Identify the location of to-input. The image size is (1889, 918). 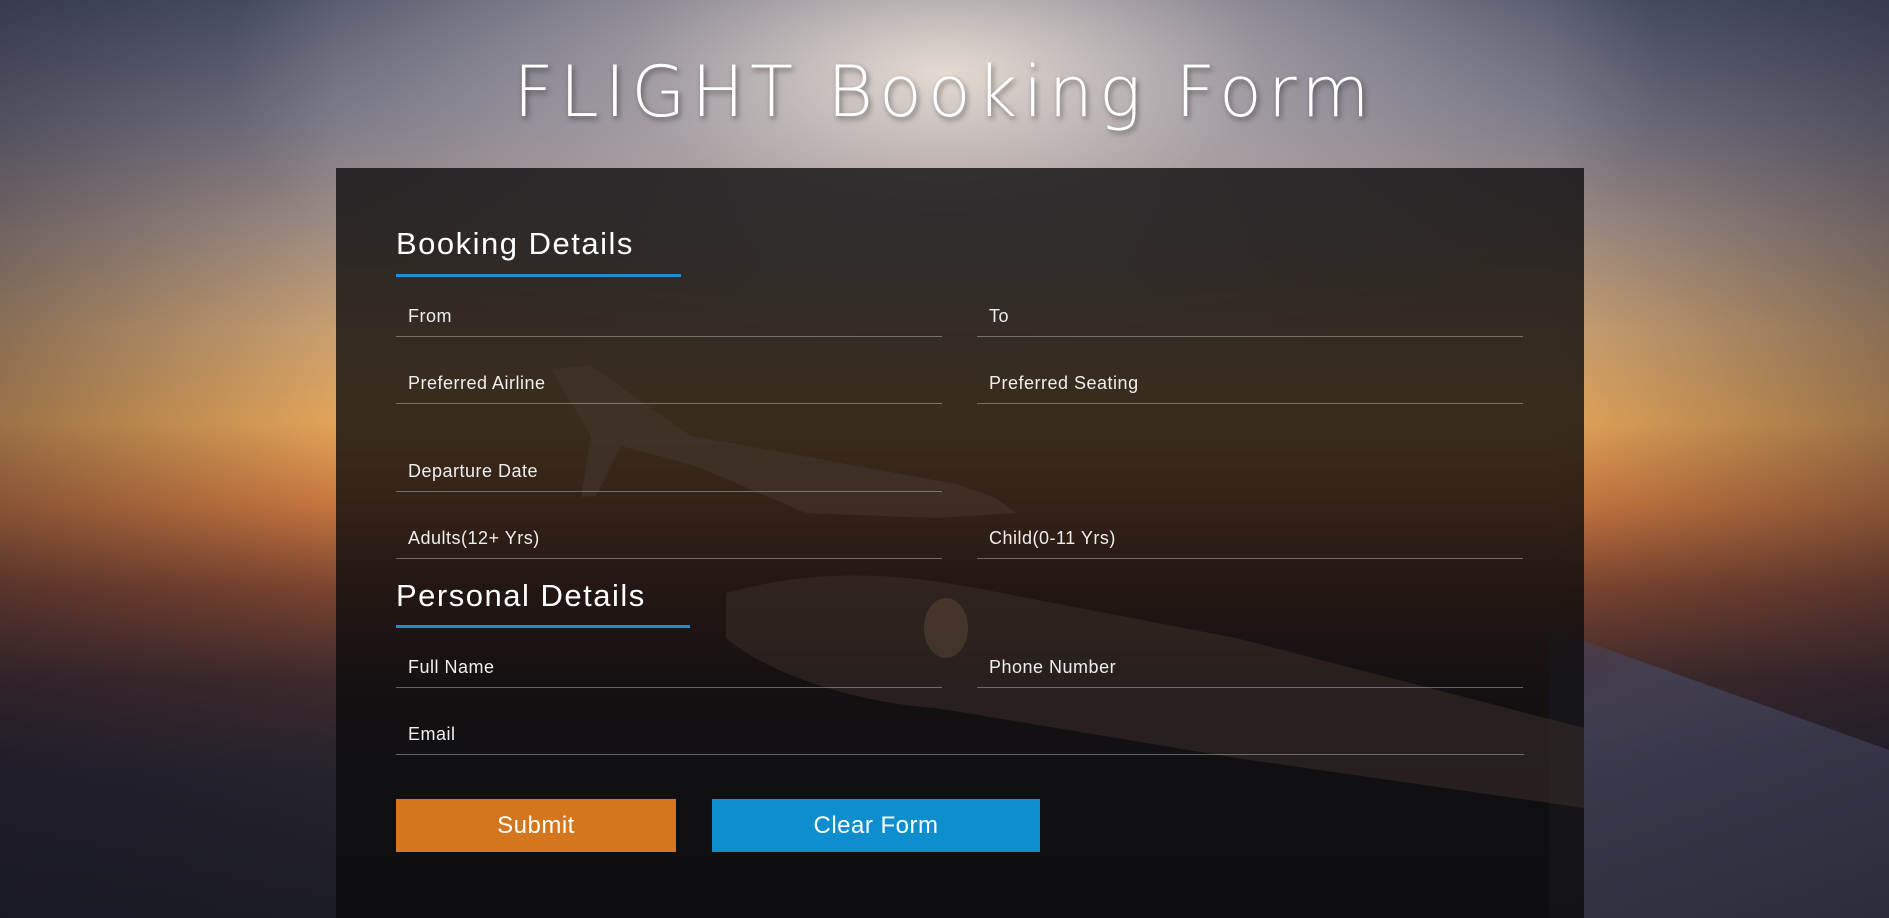
(1250, 316).